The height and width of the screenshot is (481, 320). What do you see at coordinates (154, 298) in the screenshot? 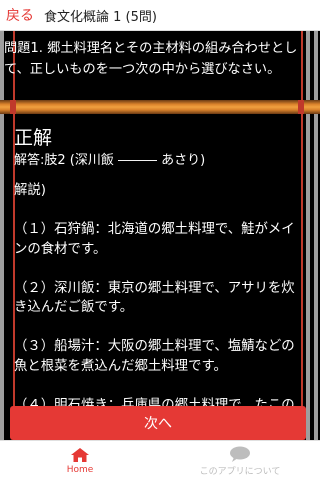
I see `explanation-item-2: （２）深川飯：東京の郷土料理で、アサリを炊き込んだご飯です。` at bounding box center [154, 298].